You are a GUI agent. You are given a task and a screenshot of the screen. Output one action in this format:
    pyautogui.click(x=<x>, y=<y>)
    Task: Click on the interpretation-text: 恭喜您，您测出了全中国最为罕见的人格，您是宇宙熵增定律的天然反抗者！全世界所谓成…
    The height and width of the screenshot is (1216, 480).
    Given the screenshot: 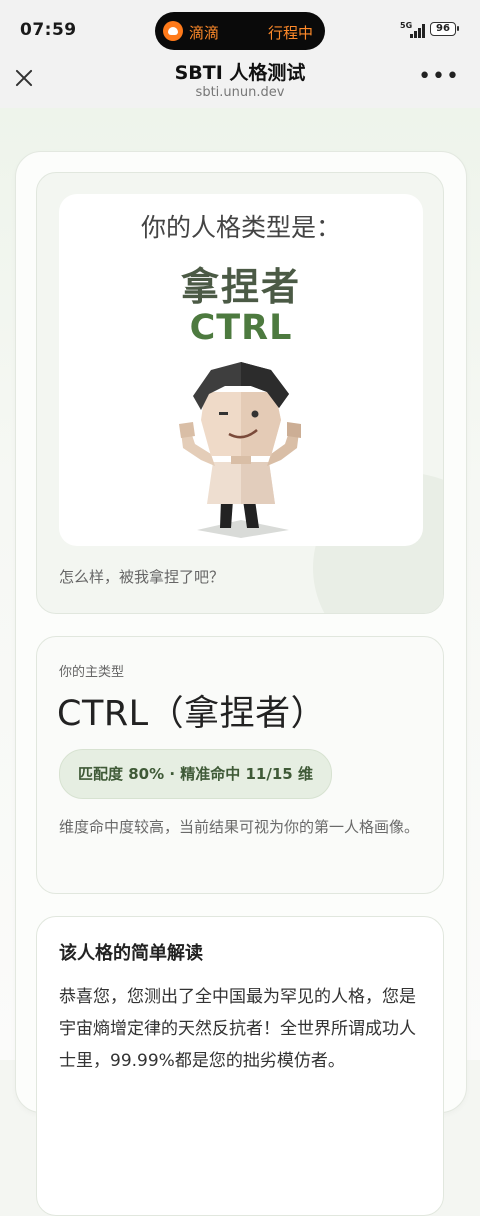 What is the action you would take?
    pyautogui.click(x=237, y=1029)
    